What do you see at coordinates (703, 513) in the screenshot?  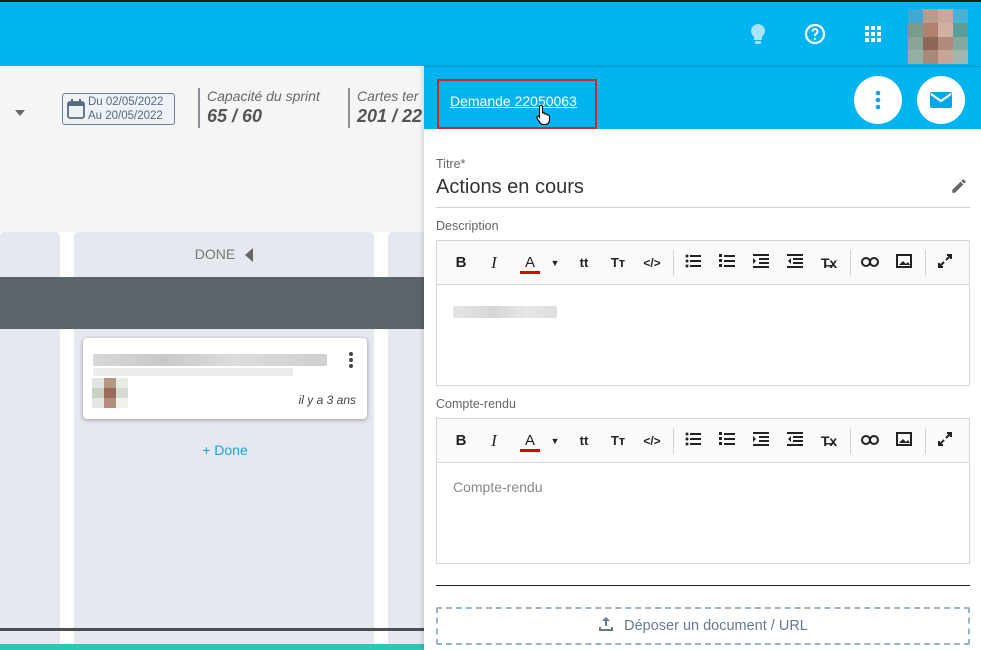 I see `report-content: Compte-rendu` at bounding box center [703, 513].